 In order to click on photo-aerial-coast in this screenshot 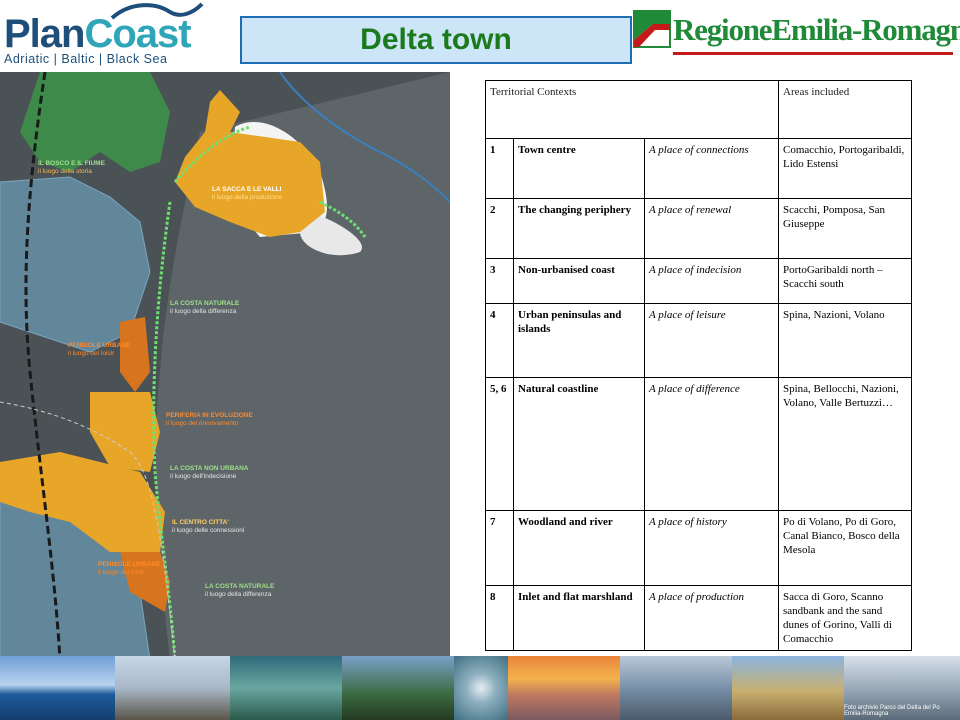, I will do `click(286, 688)`.